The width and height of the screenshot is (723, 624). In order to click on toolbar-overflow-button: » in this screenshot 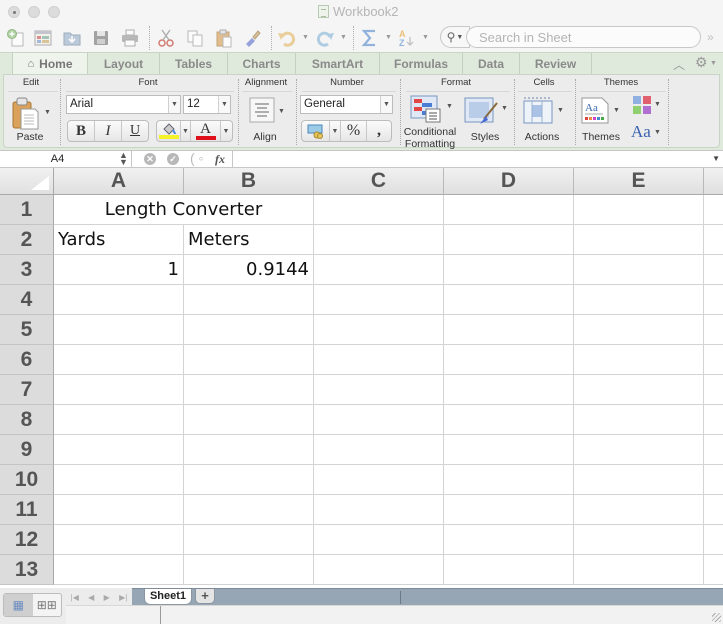, I will do `click(710, 37)`.